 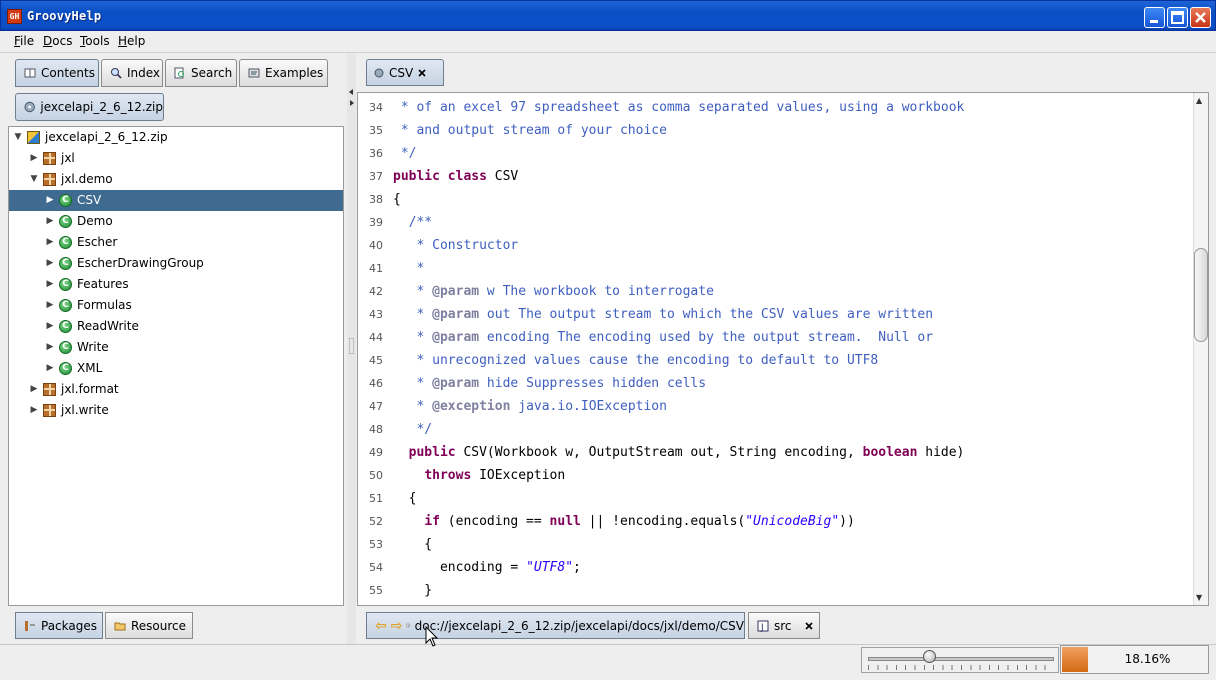 What do you see at coordinates (176, 263) in the screenshot?
I see `tree-item: ▶ C EscherDrawingGroup` at bounding box center [176, 263].